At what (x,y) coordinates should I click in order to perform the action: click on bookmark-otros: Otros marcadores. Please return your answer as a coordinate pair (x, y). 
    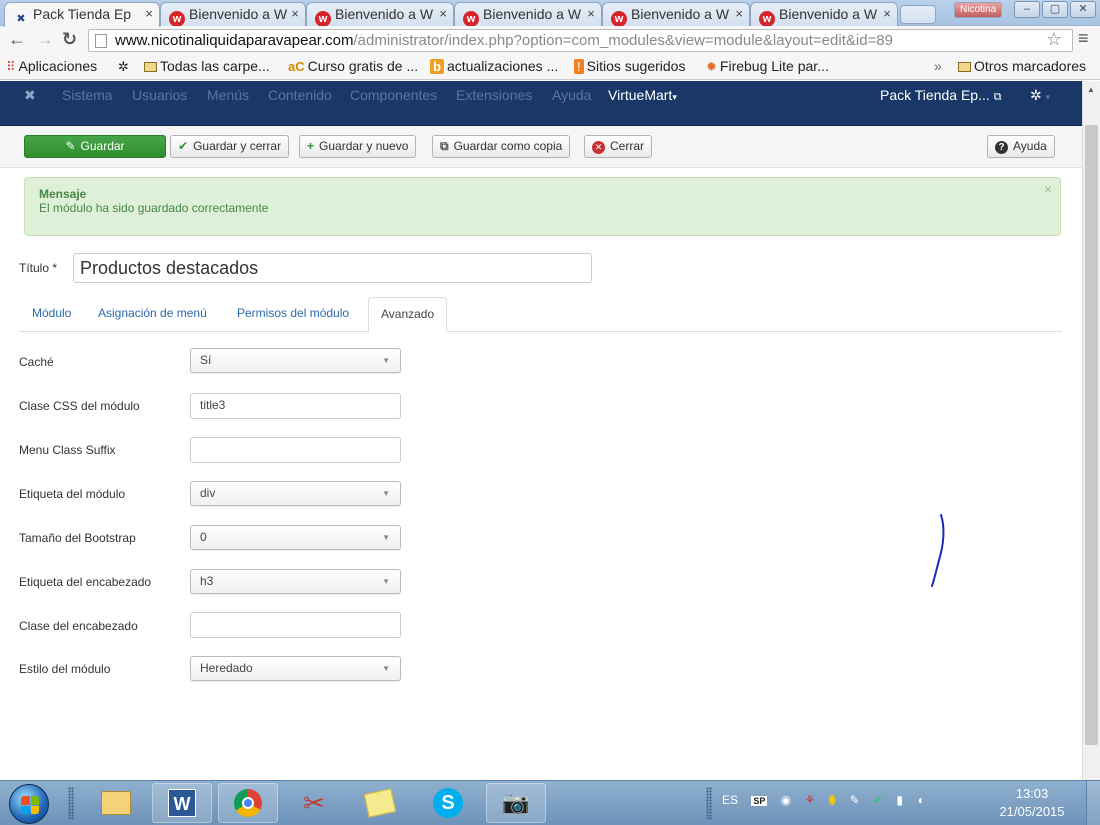
    Looking at the image, I should click on (1022, 66).